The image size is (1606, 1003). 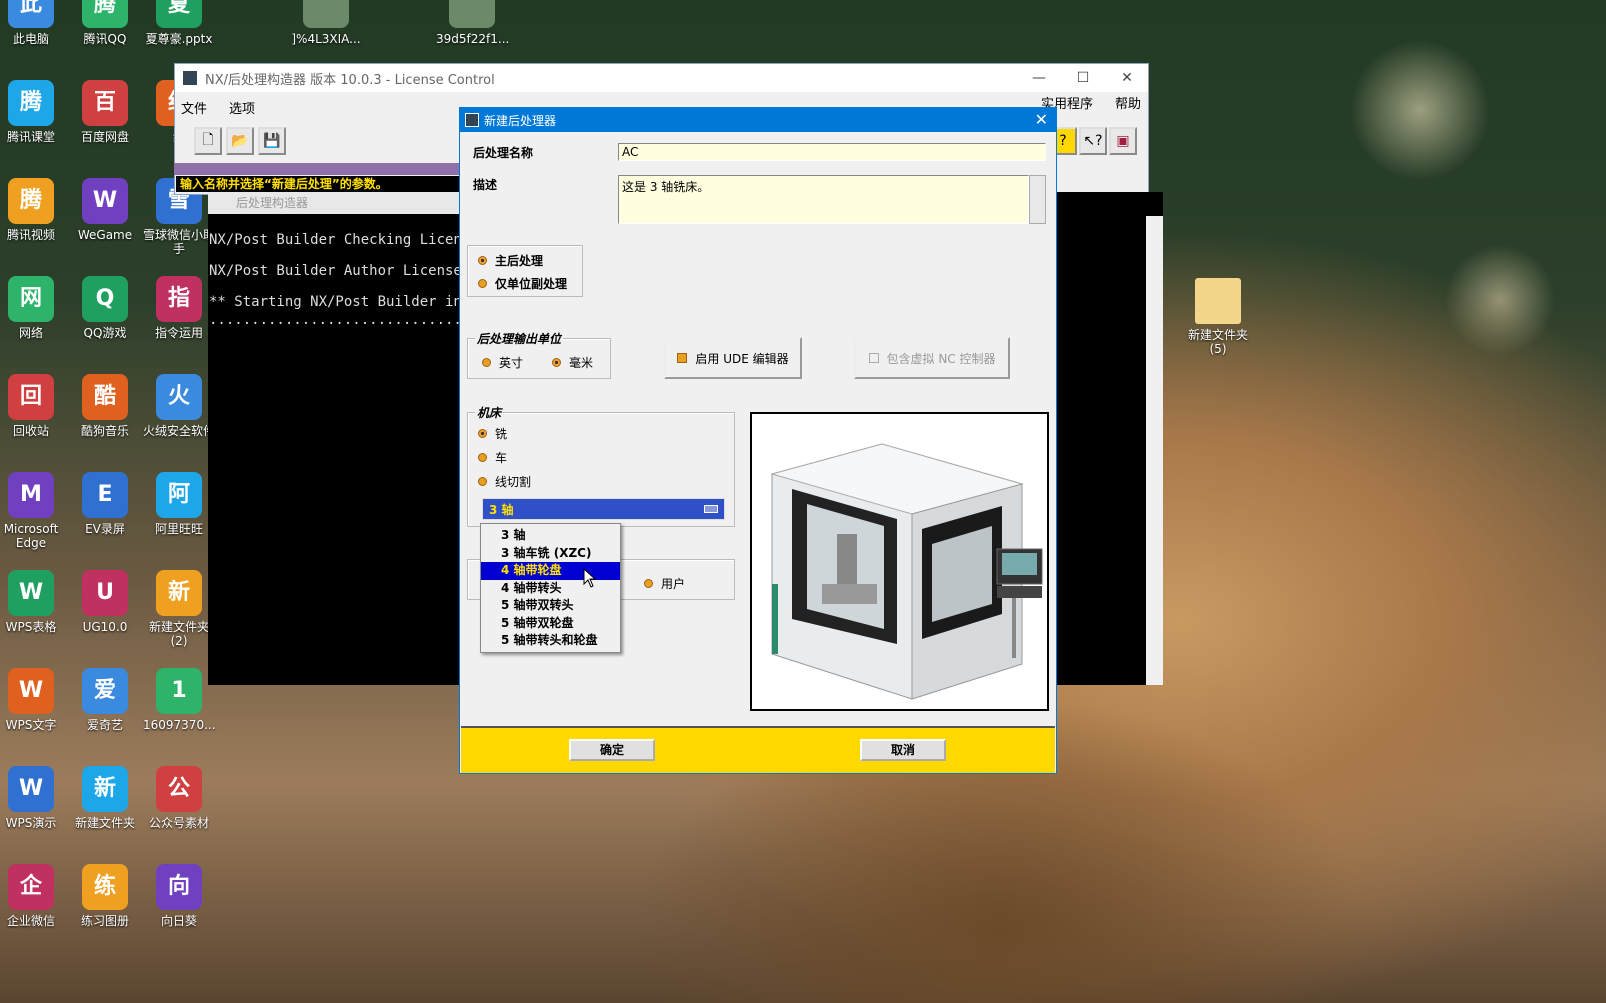 I want to click on help-icon: ?, so click(x=1063, y=141).